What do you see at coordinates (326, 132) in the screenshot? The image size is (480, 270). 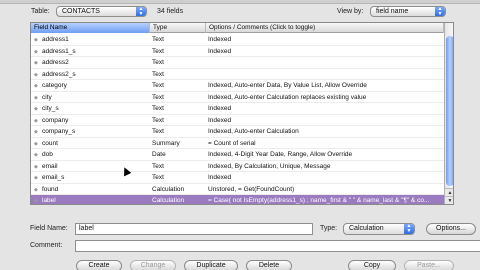 I see `field-options-cell: Indexed, Auto-enter Calculation` at bounding box center [326, 132].